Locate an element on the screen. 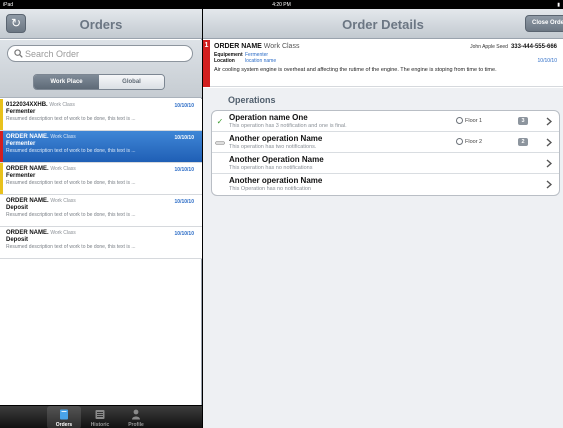 Image resolution: width=563 pixels, height=428 pixels. contact-name: John Apple Seed is located at coordinates (489, 47).